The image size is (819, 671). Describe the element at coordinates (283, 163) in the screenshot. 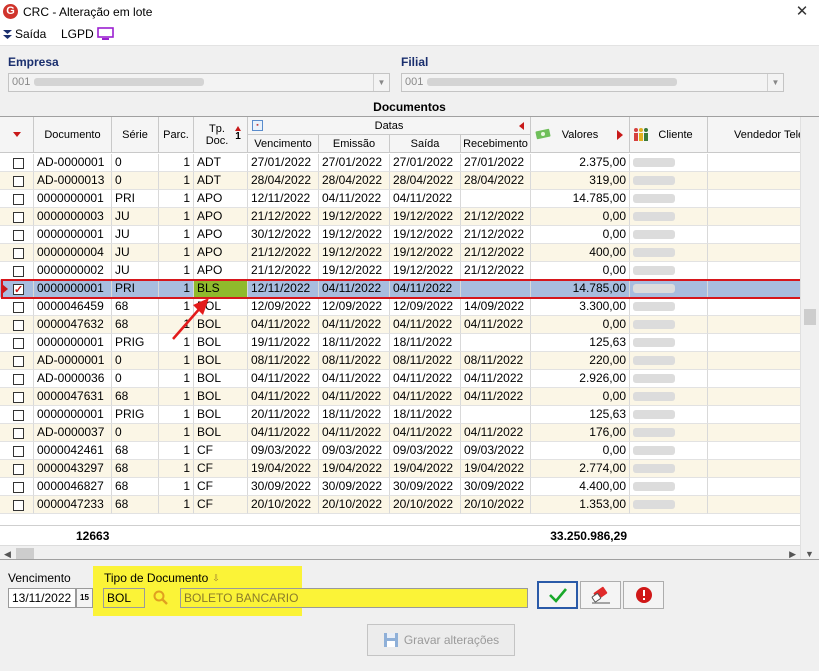

I see `cell-vencimento: 27/01/2022` at that location.